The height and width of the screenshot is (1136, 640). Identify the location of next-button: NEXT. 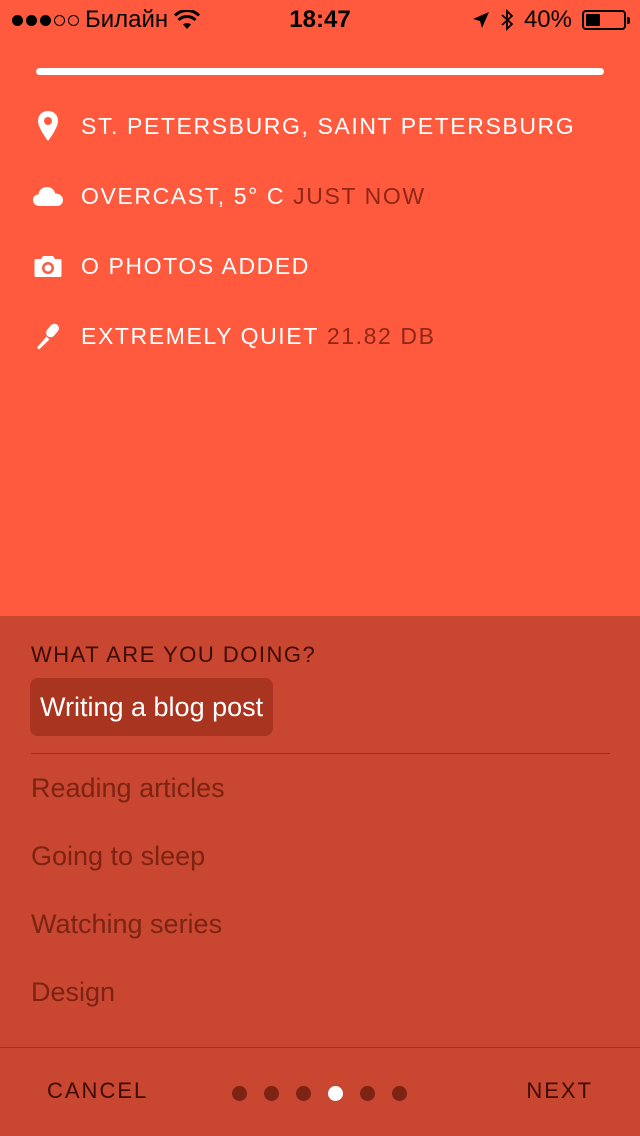
(559, 1091).